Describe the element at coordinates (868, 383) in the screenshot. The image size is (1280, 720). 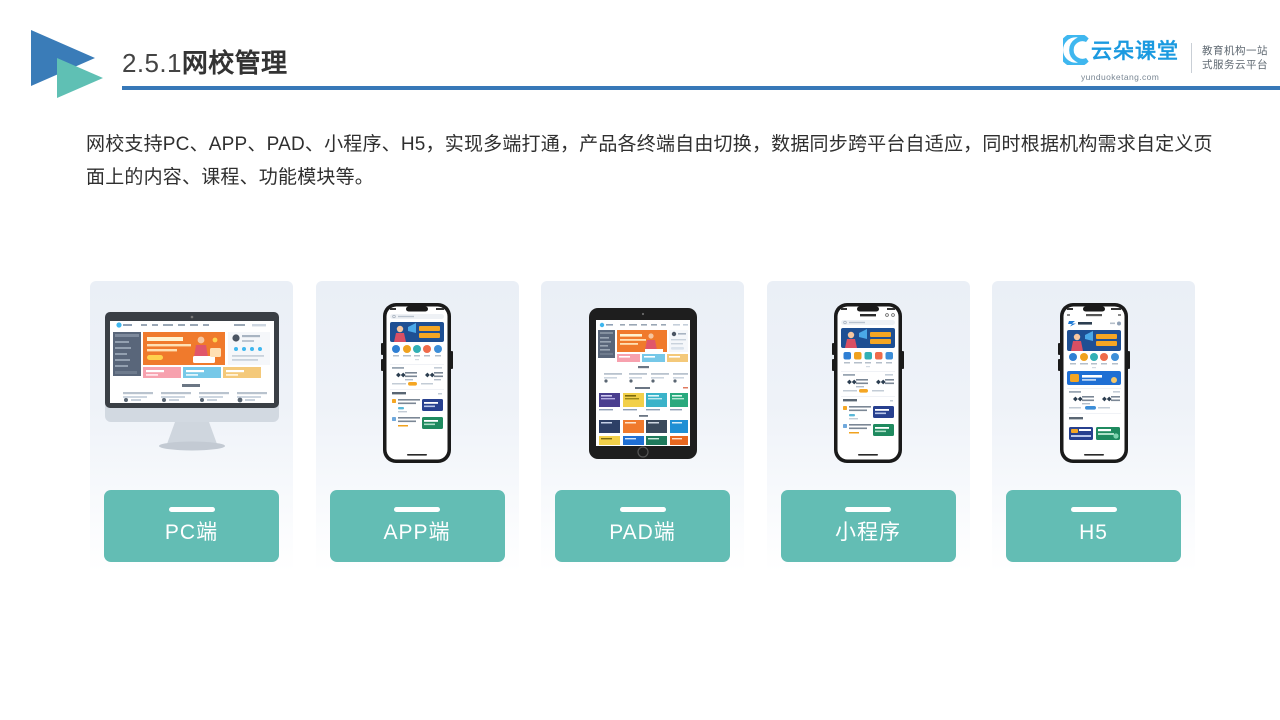
I see `iphone-miniprogram-icon` at that location.